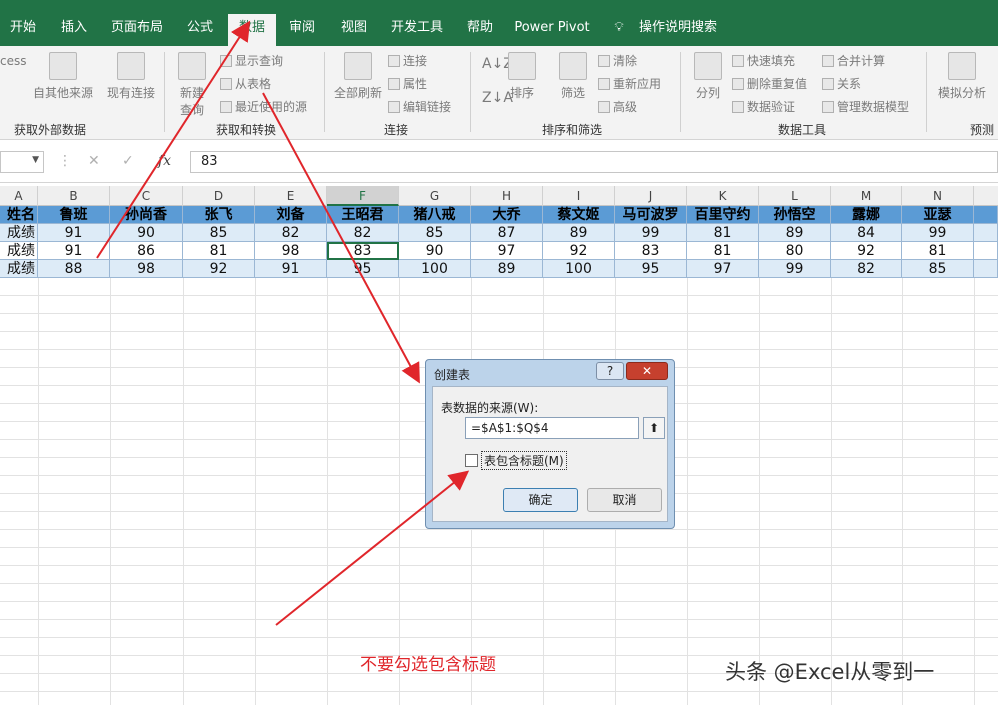 The height and width of the screenshot is (705, 998). Describe the element at coordinates (363, 251) in the screenshot. I see `active-cell: 83` at that location.